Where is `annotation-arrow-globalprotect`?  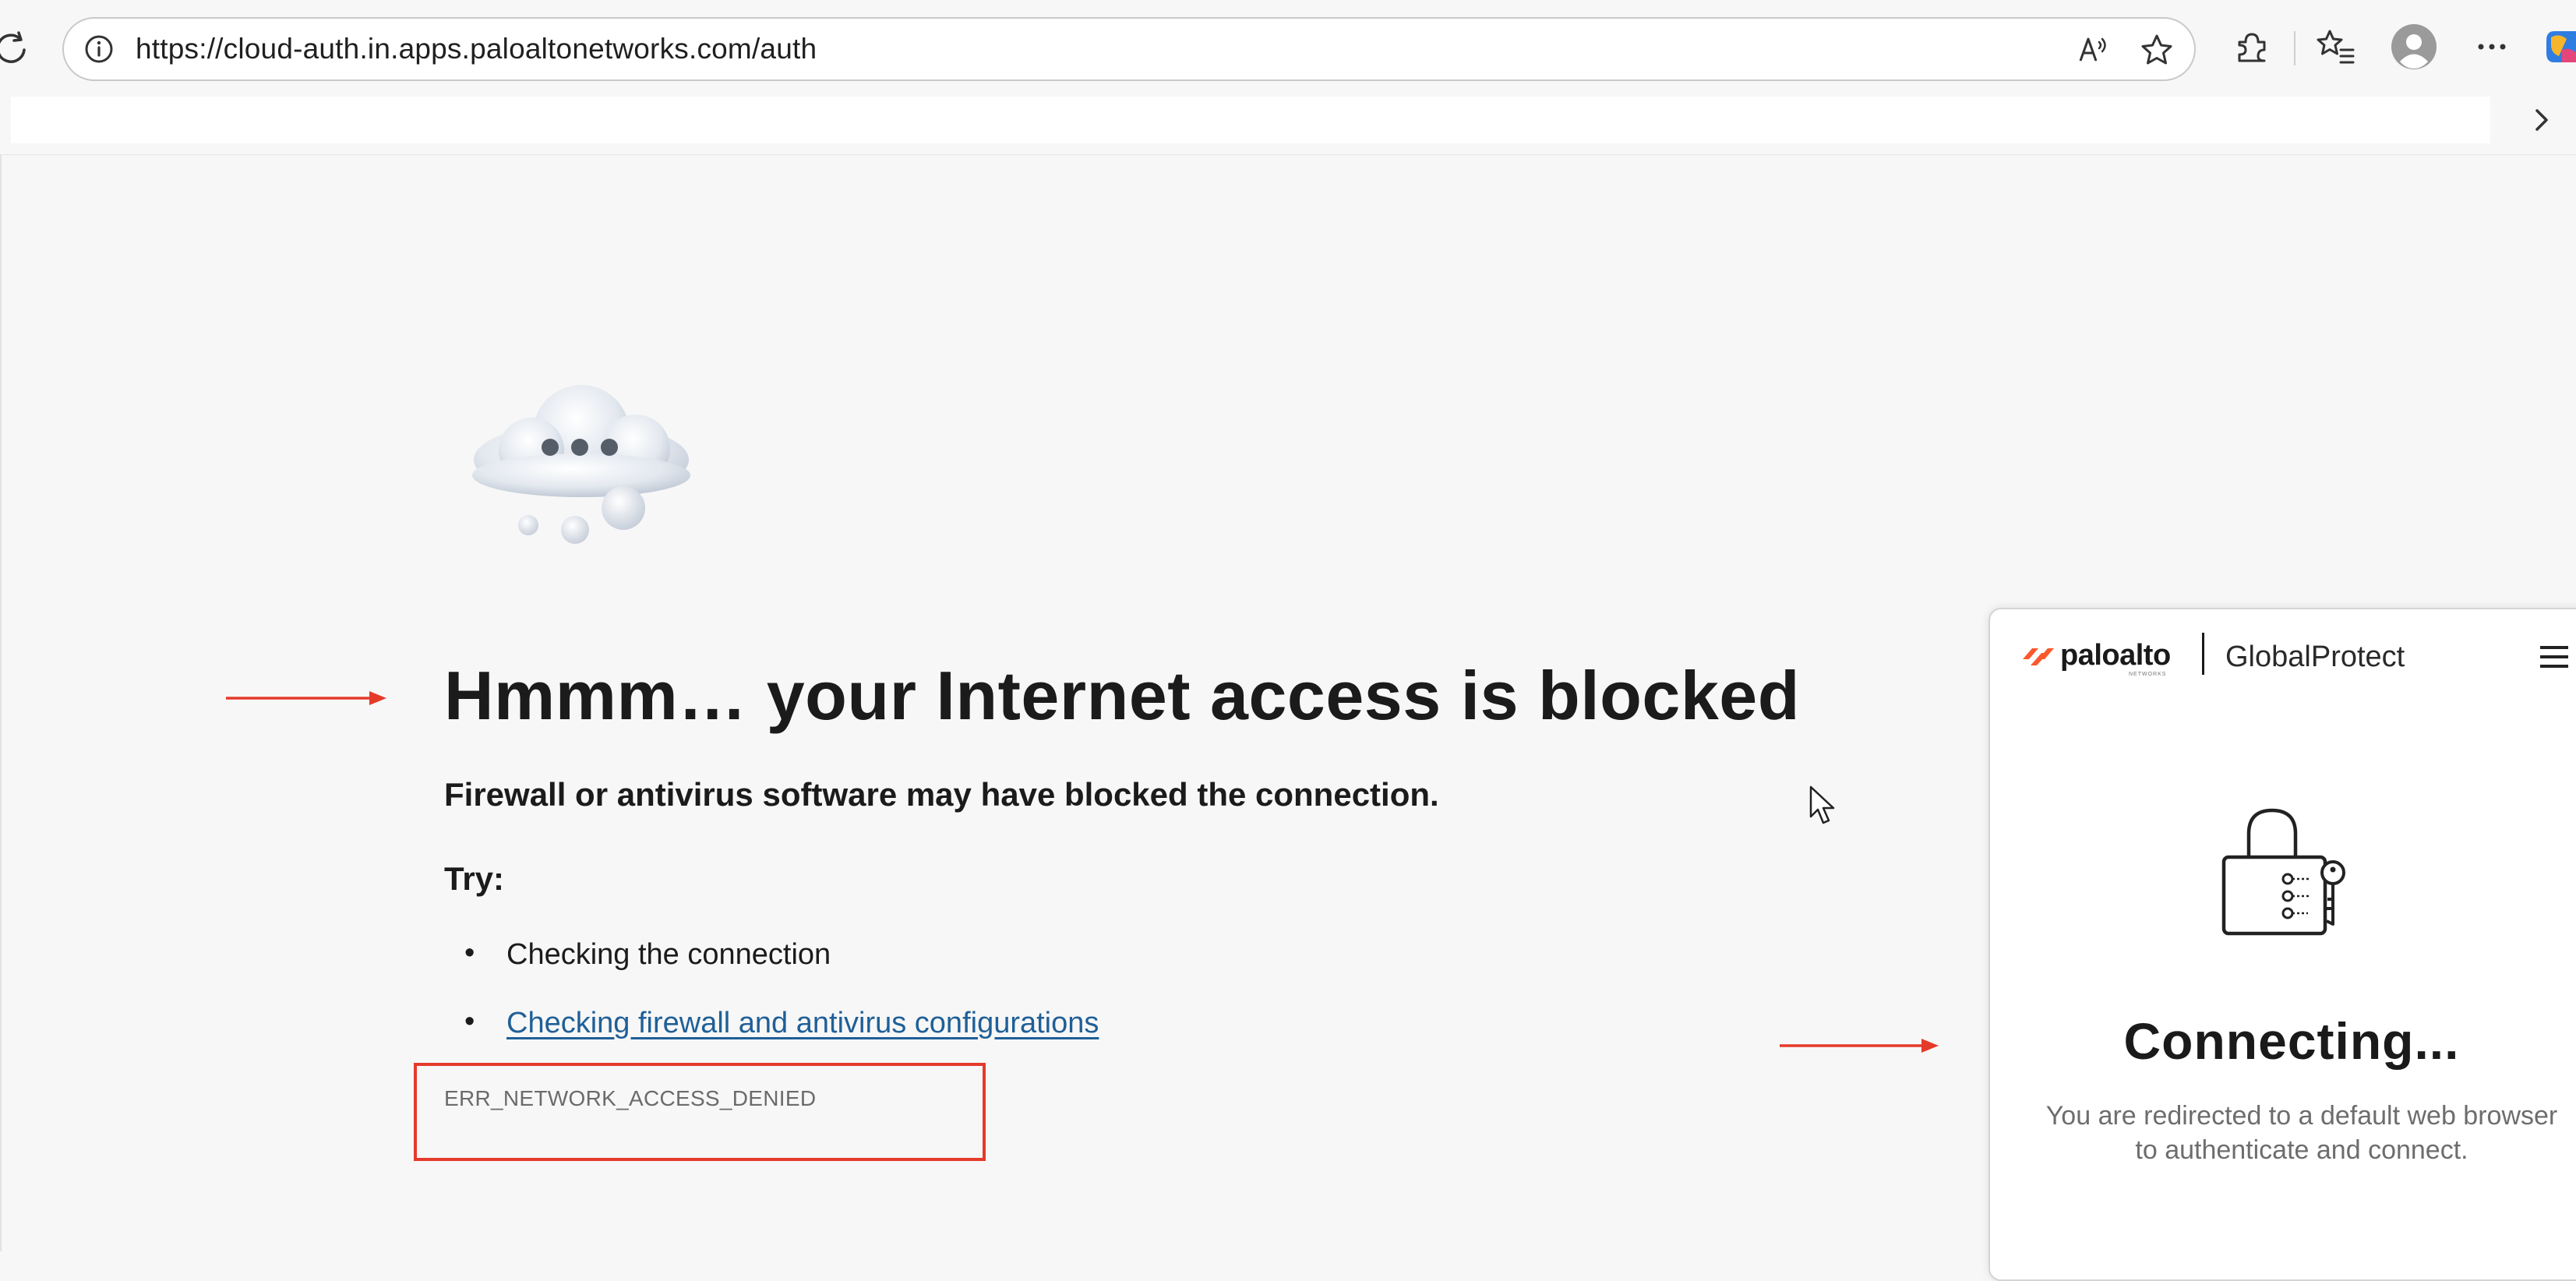
annotation-arrow-globalprotect is located at coordinates (1859, 1046).